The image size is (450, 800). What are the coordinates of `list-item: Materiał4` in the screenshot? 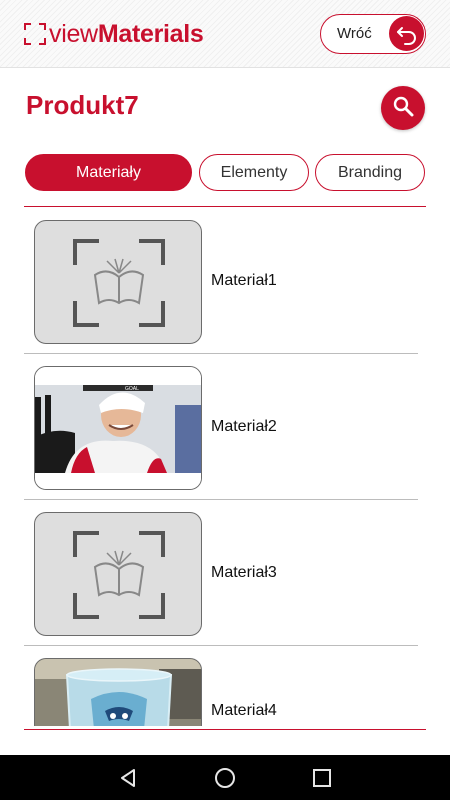 It's located at (221, 686).